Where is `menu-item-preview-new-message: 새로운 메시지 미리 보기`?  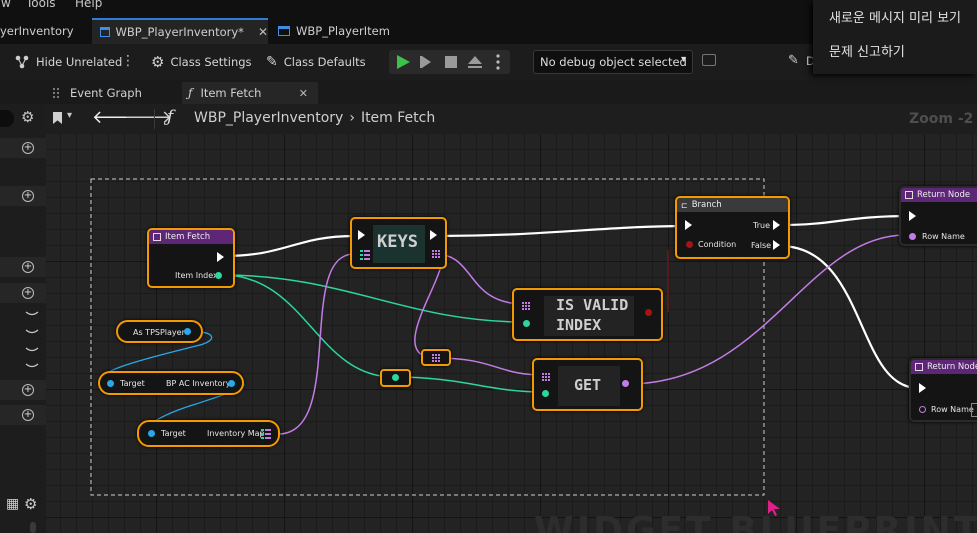
menu-item-preview-new-message: 새로운 메시지 미리 보기 is located at coordinates (895, 16).